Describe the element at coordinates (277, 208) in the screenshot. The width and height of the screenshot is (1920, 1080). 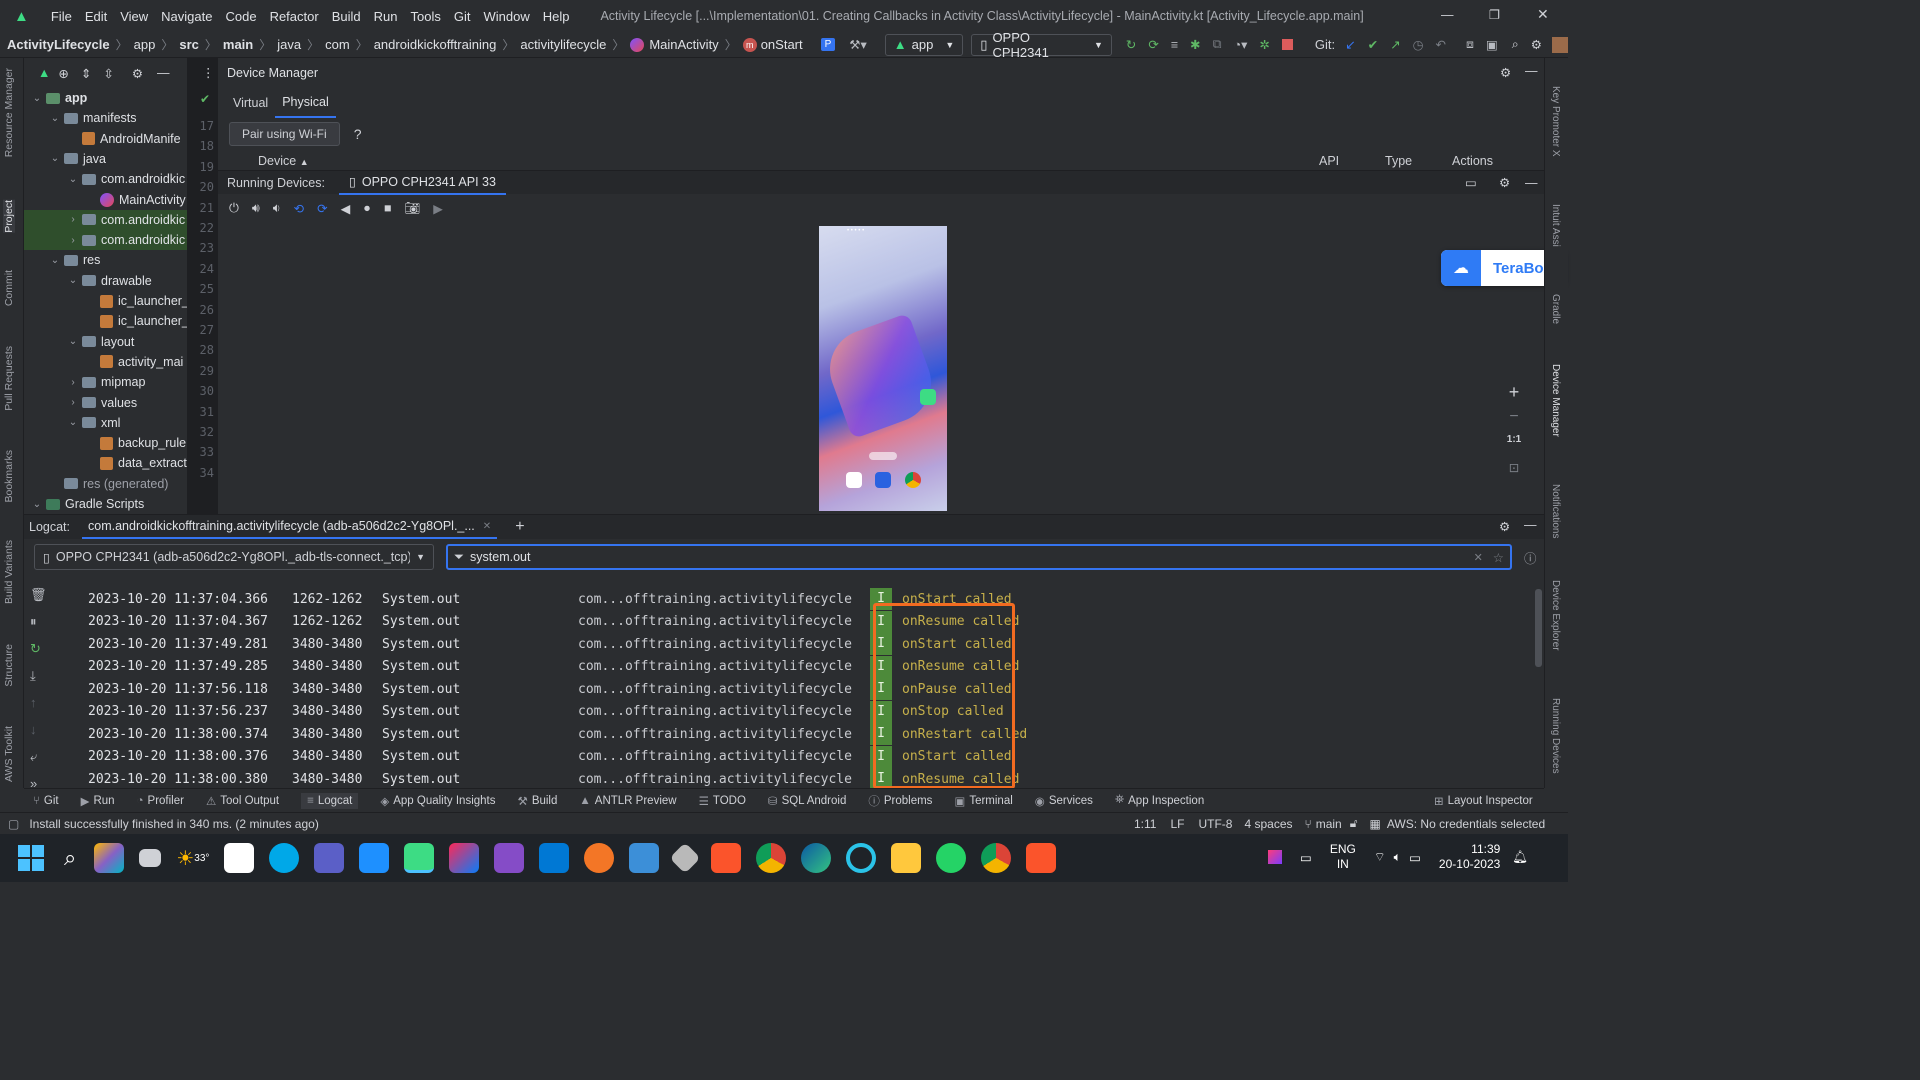
I see `volume-down-icon: 🔉︎` at that location.